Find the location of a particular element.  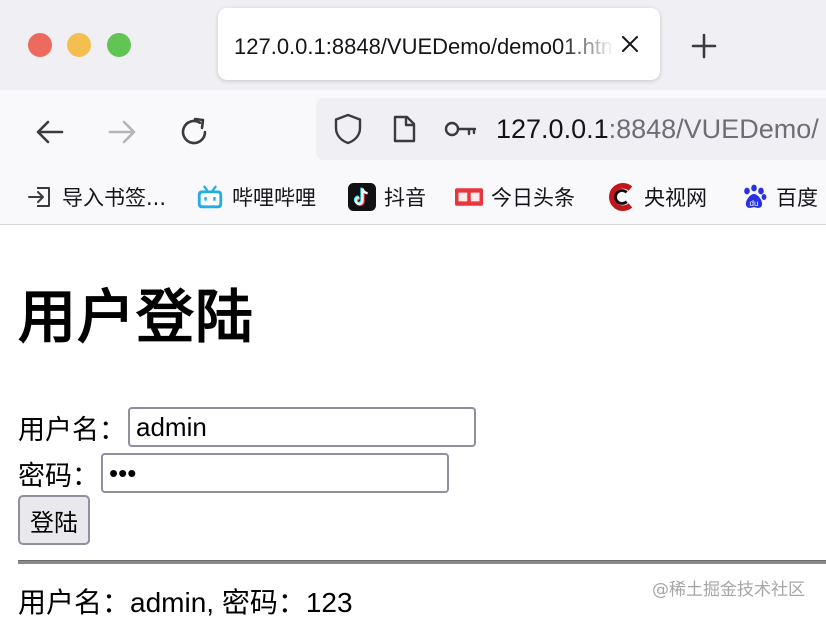

new-tab-icon is located at coordinates (704, 46).